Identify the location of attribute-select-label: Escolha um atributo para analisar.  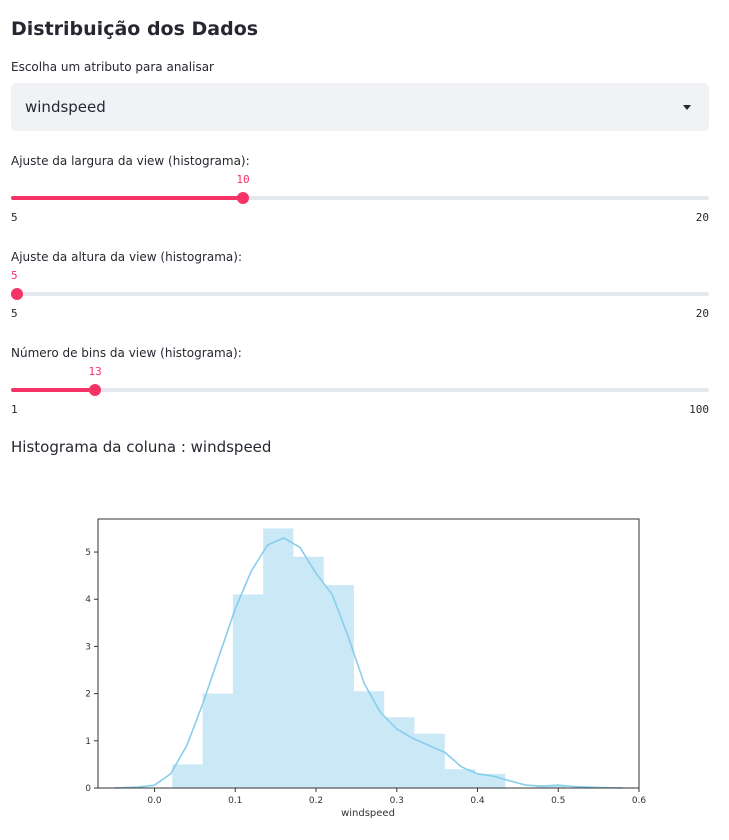
(112, 67).